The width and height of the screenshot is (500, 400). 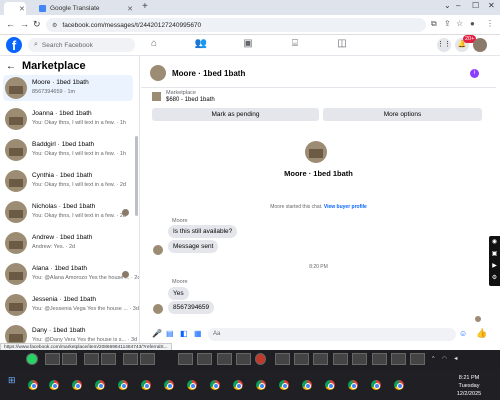 What do you see at coordinates (472, 23) in the screenshot?
I see `profile-icon: ●` at bounding box center [472, 23].